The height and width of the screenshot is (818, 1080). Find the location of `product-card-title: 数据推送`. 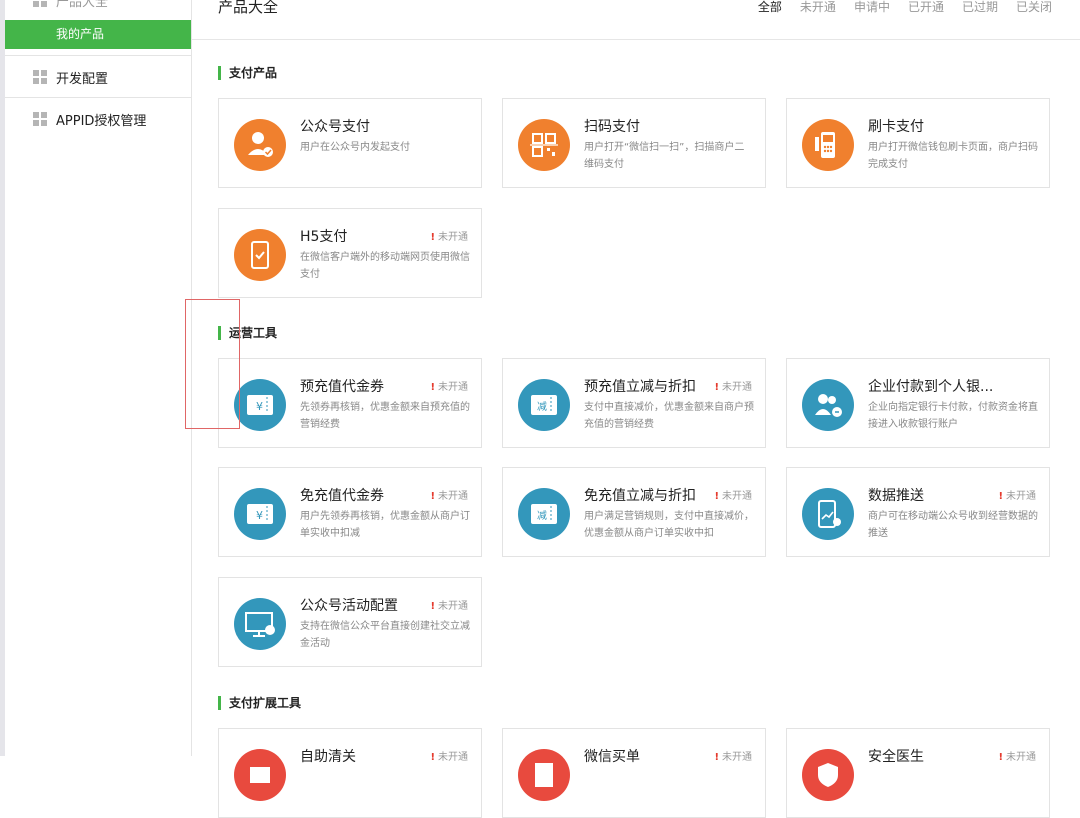

product-card-title: 数据推送 is located at coordinates (896, 496).